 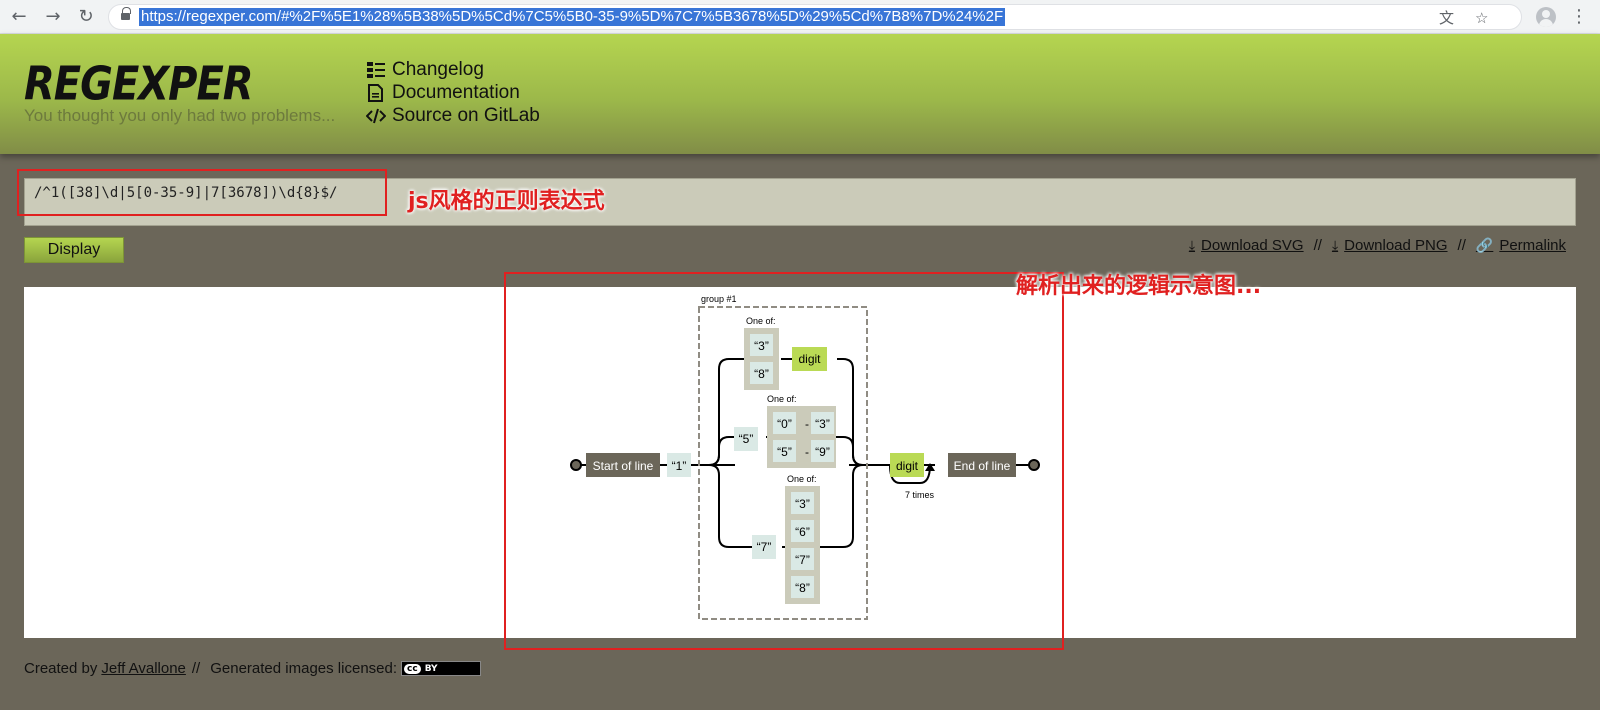 I want to click on author-link: Jeff Avallone, so click(x=143, y=668).